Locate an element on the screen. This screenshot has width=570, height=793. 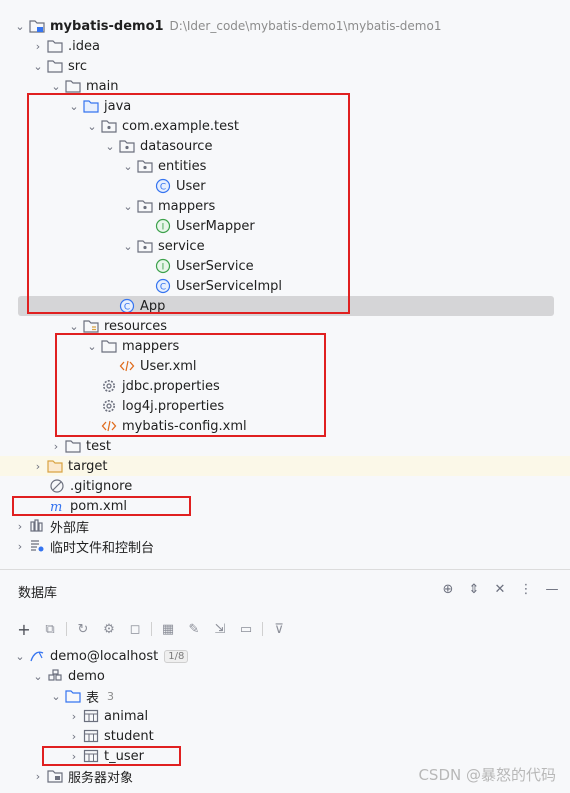
tree-item-user-mapper: I UserMapper is located at coordinates (285, 226).